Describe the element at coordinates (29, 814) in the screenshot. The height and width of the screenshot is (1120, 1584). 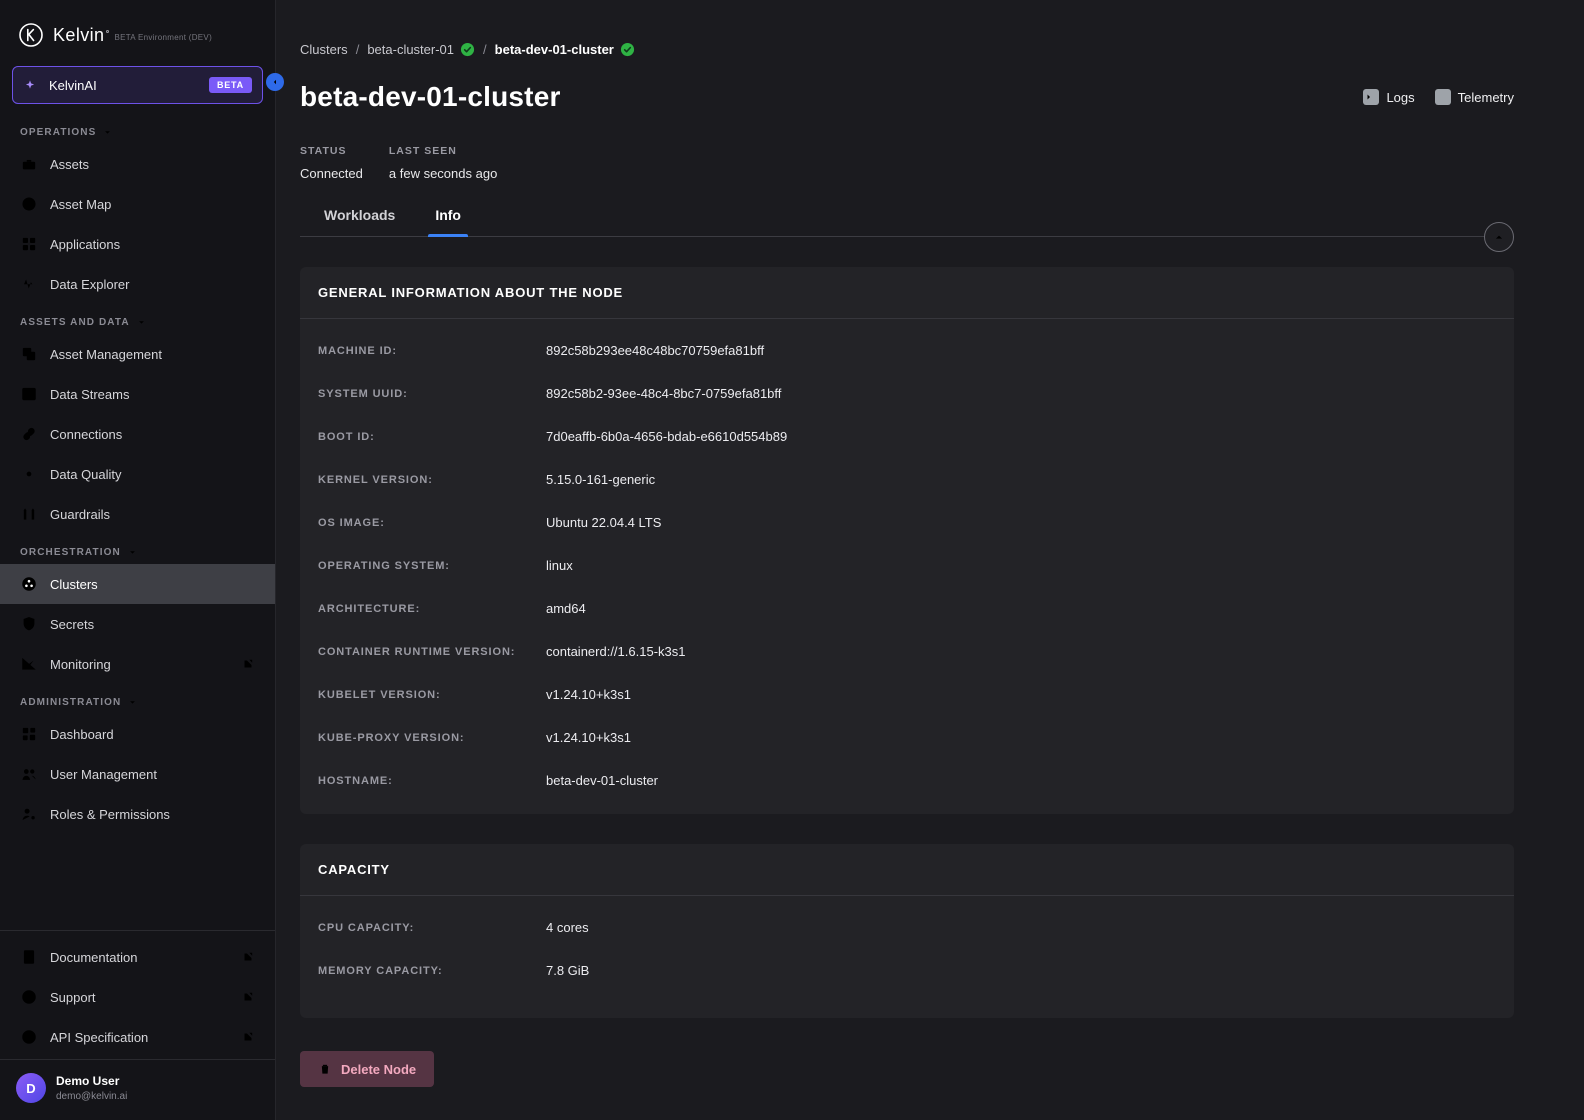
I see `user-gear-icon` at that location.